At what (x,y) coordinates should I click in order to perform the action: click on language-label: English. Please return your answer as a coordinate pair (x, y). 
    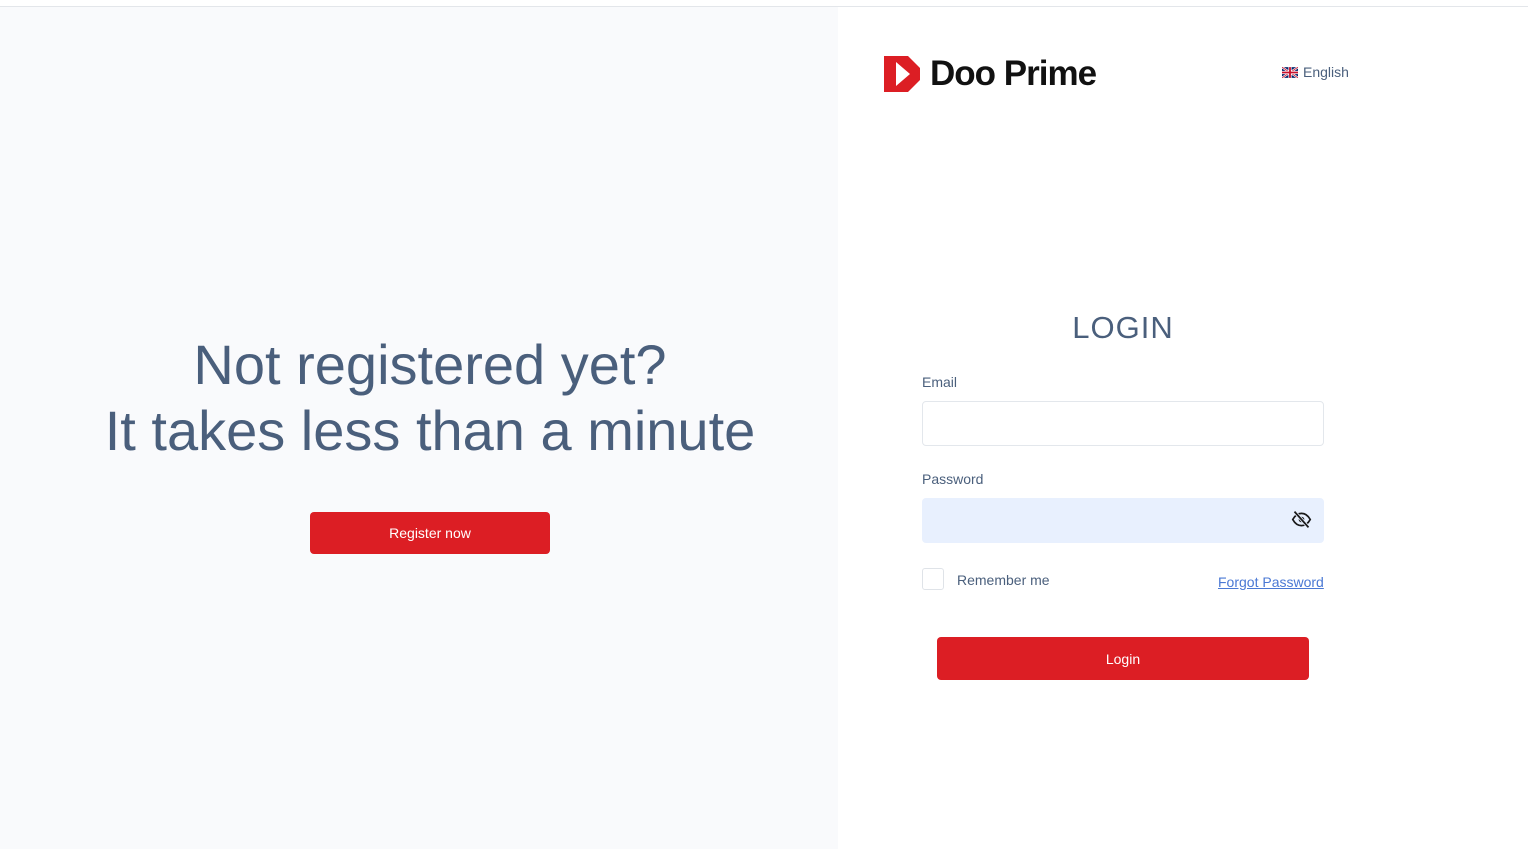
    Looking at the image, I should click on (1326, 72).